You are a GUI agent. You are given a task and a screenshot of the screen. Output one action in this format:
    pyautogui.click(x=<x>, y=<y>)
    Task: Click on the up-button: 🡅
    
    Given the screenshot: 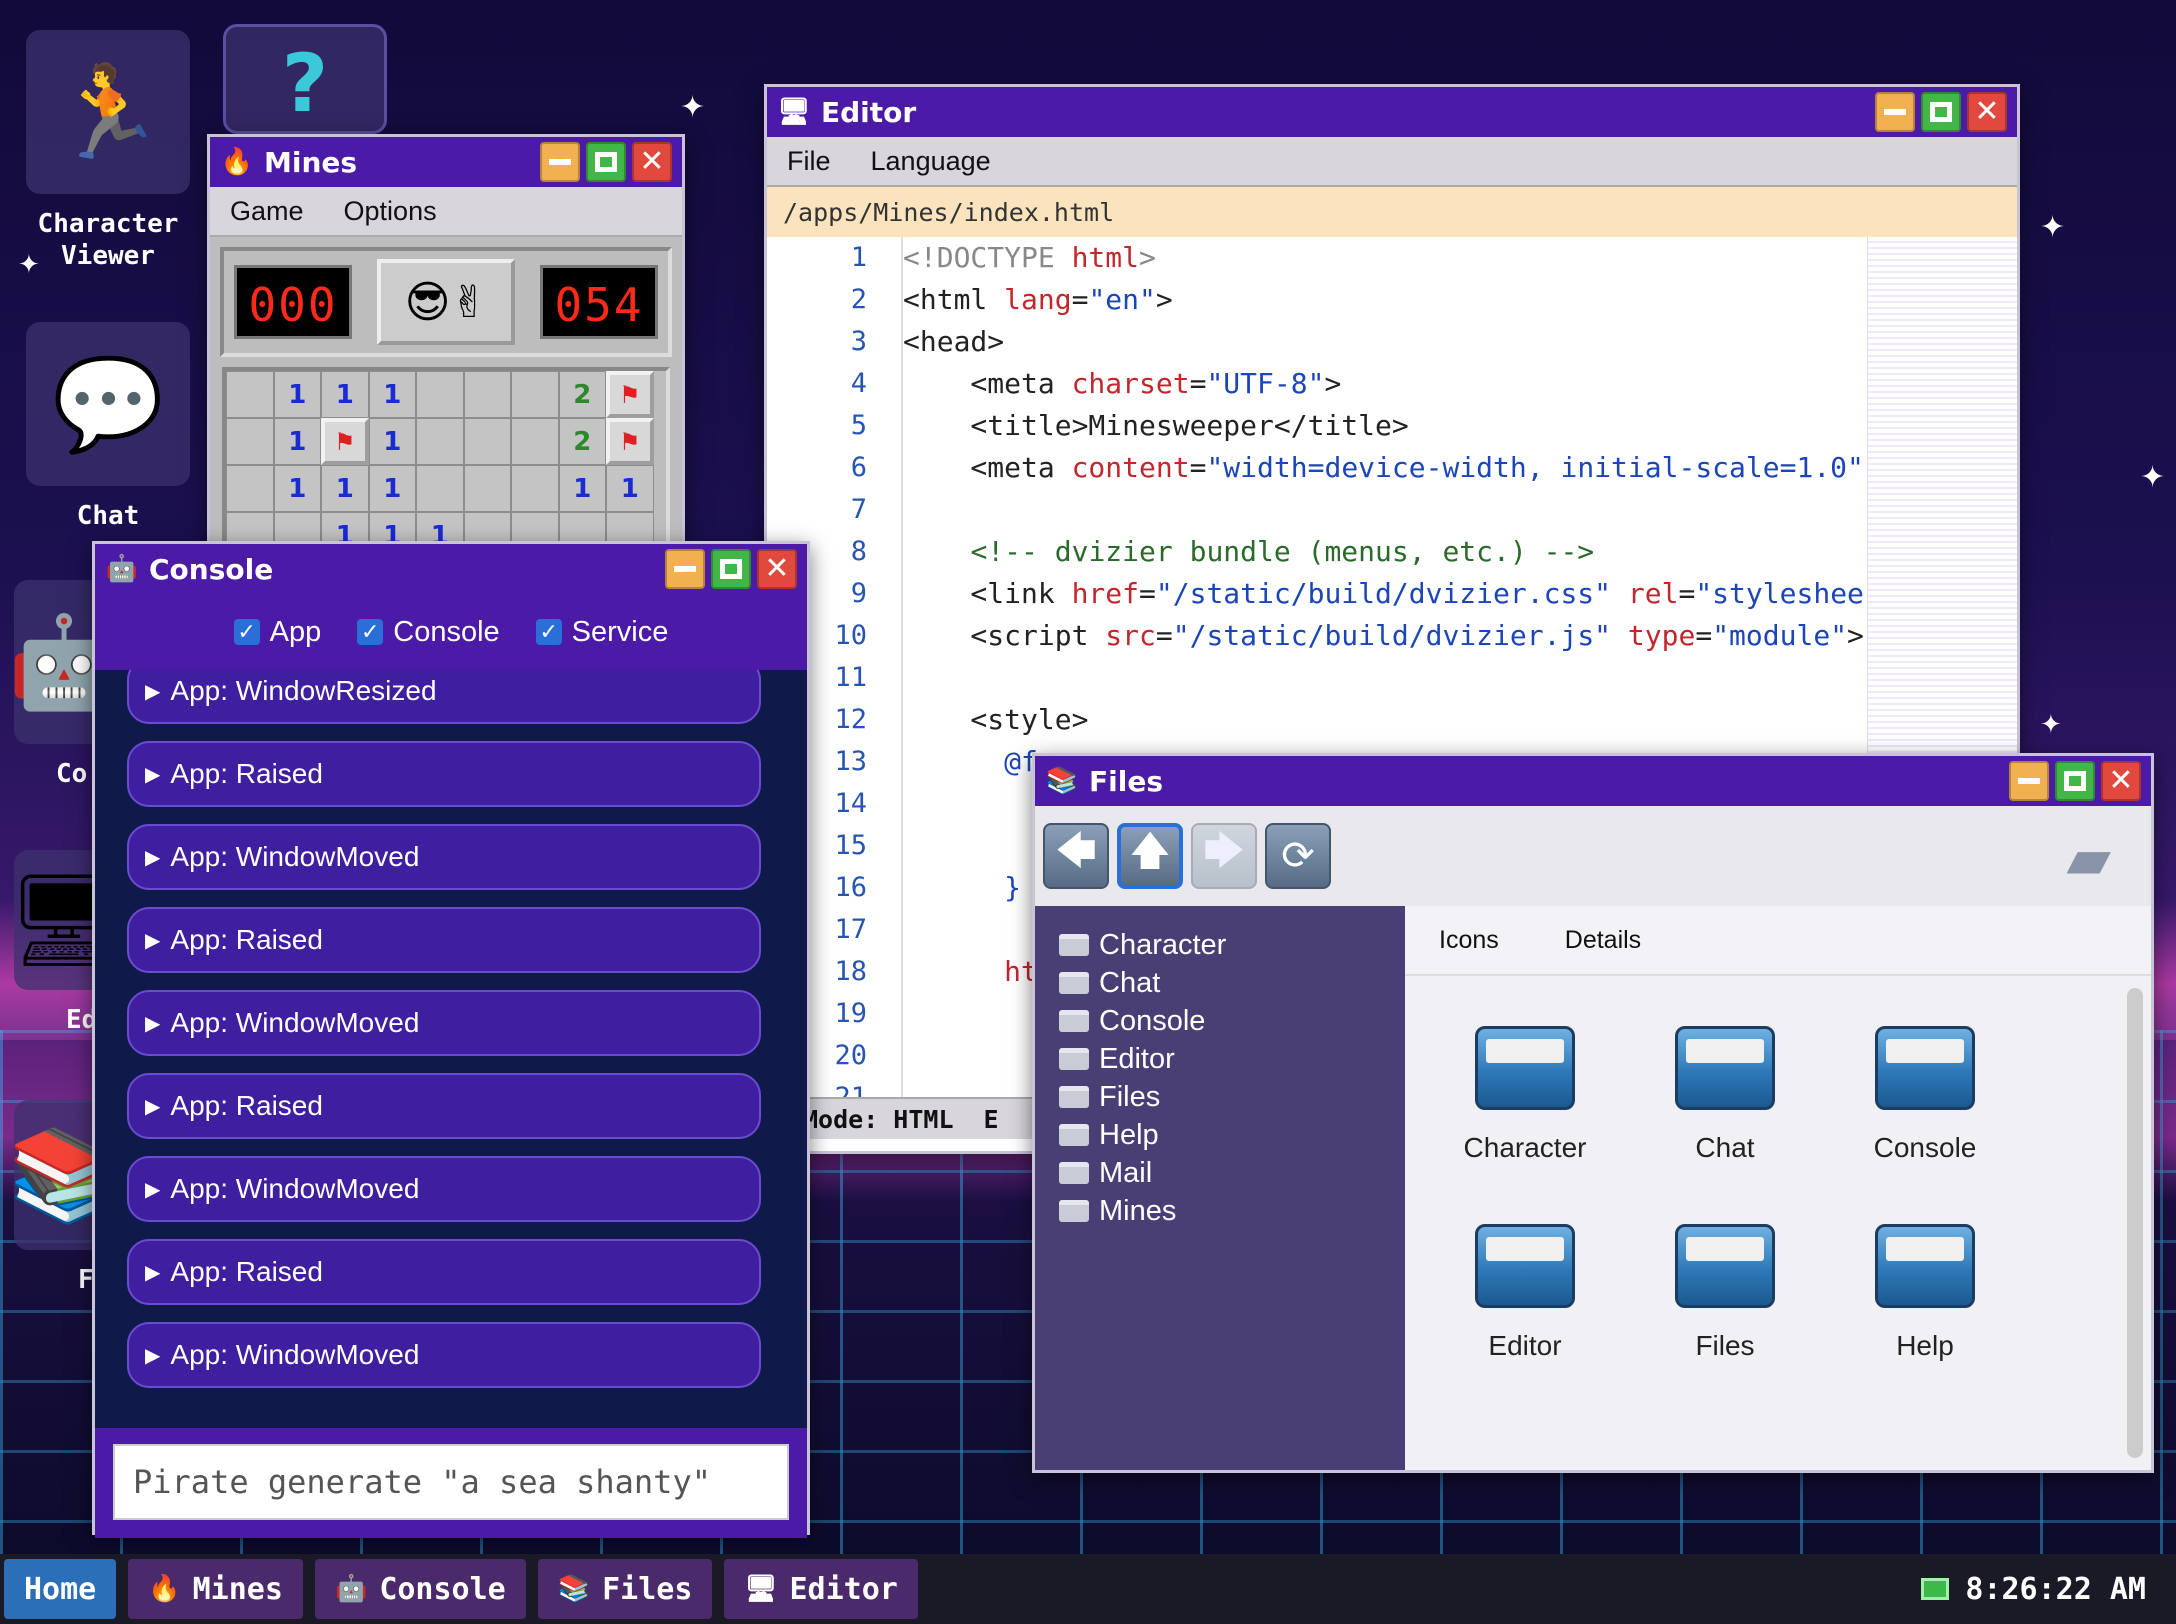 What is the action you would take?
    pyautogui.click(x=1150, y=856)
    